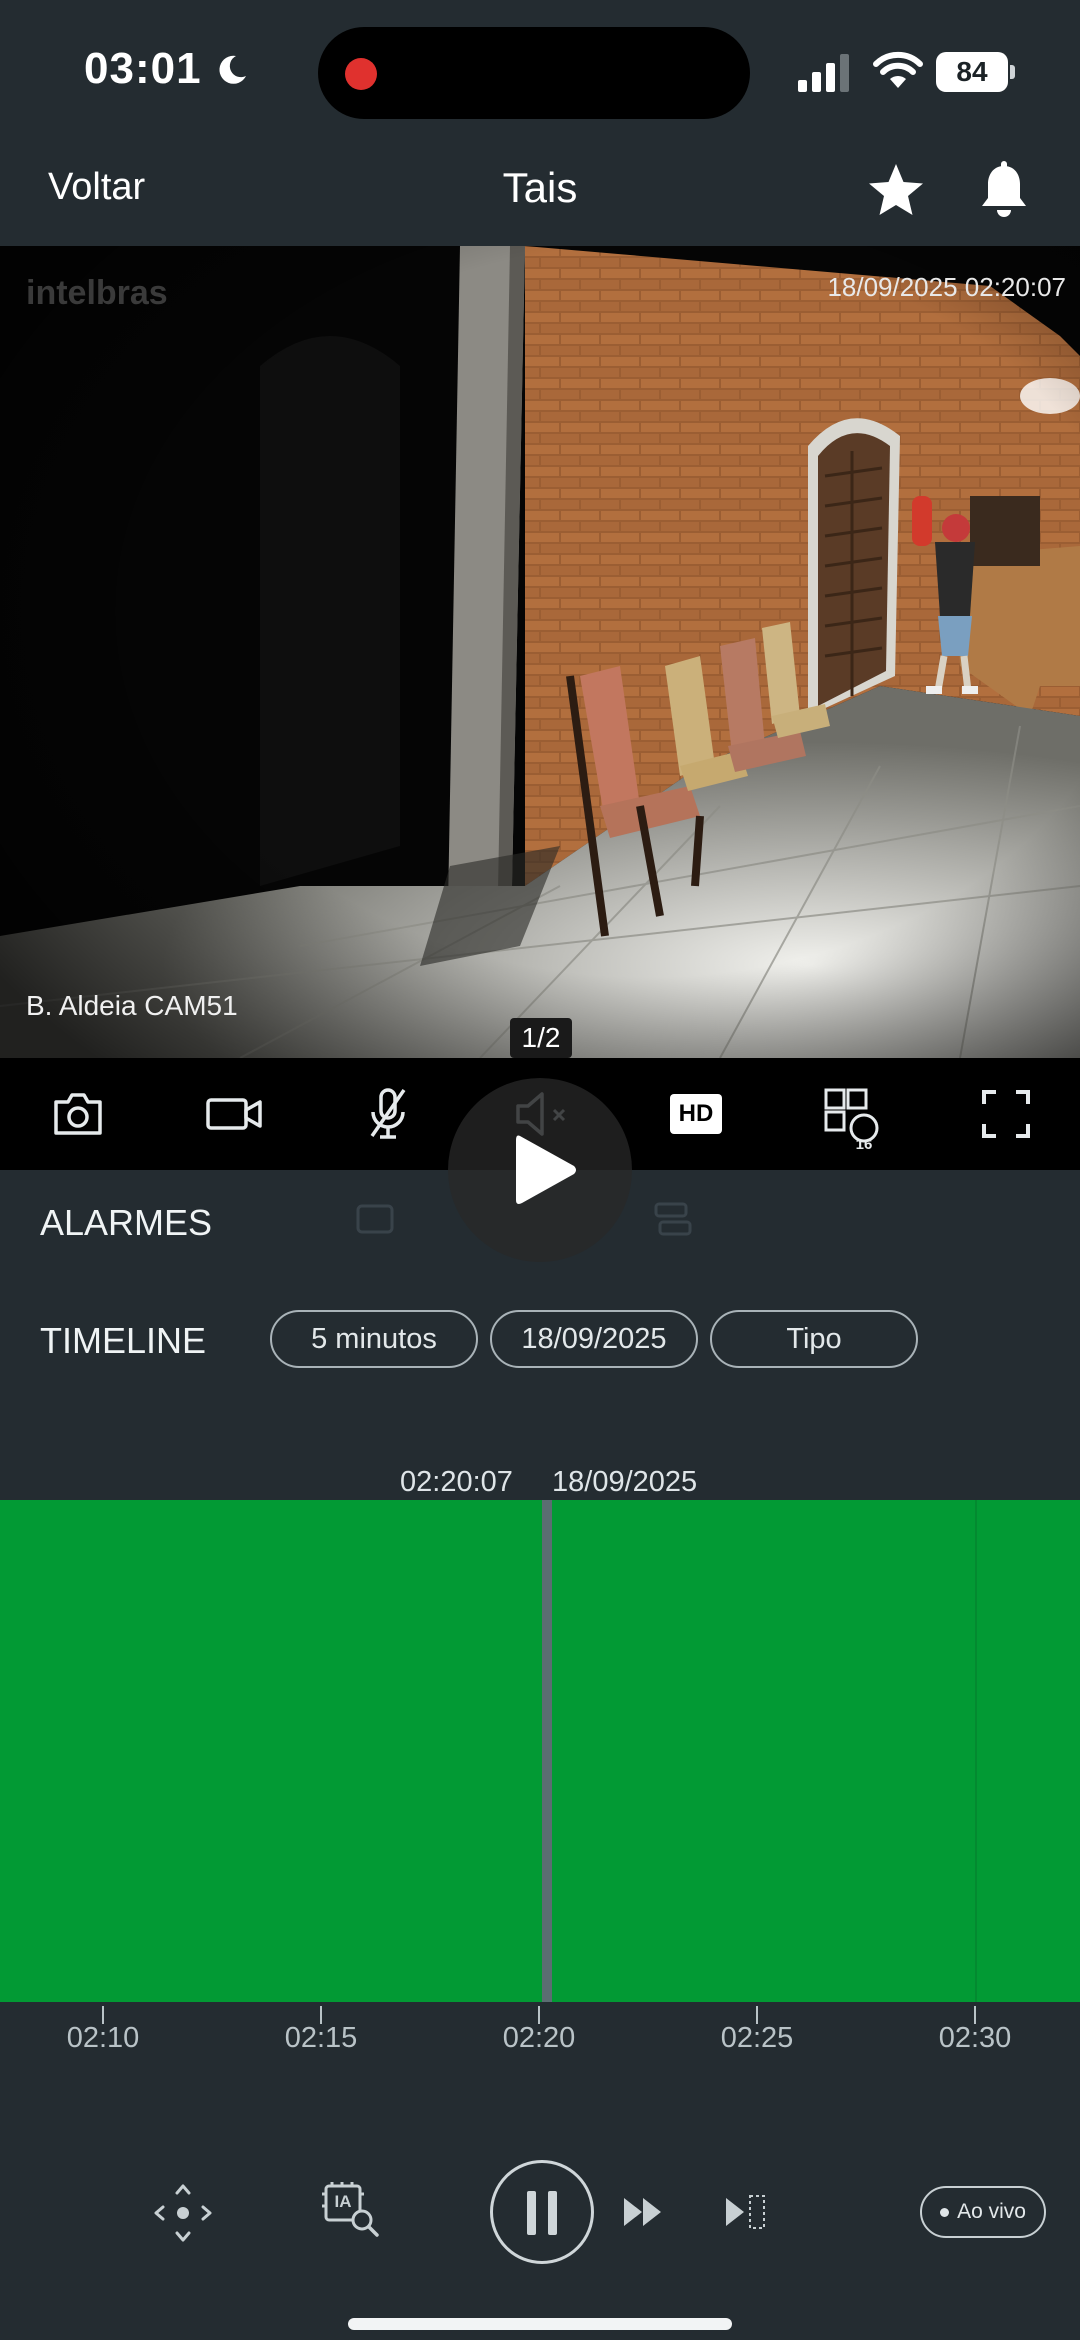 The height and width of the screenshot is (2340, 1080). Describe the element at coordinates (78, 1114) in the screenshot. I see `camera-snapshot-icon` at that location.